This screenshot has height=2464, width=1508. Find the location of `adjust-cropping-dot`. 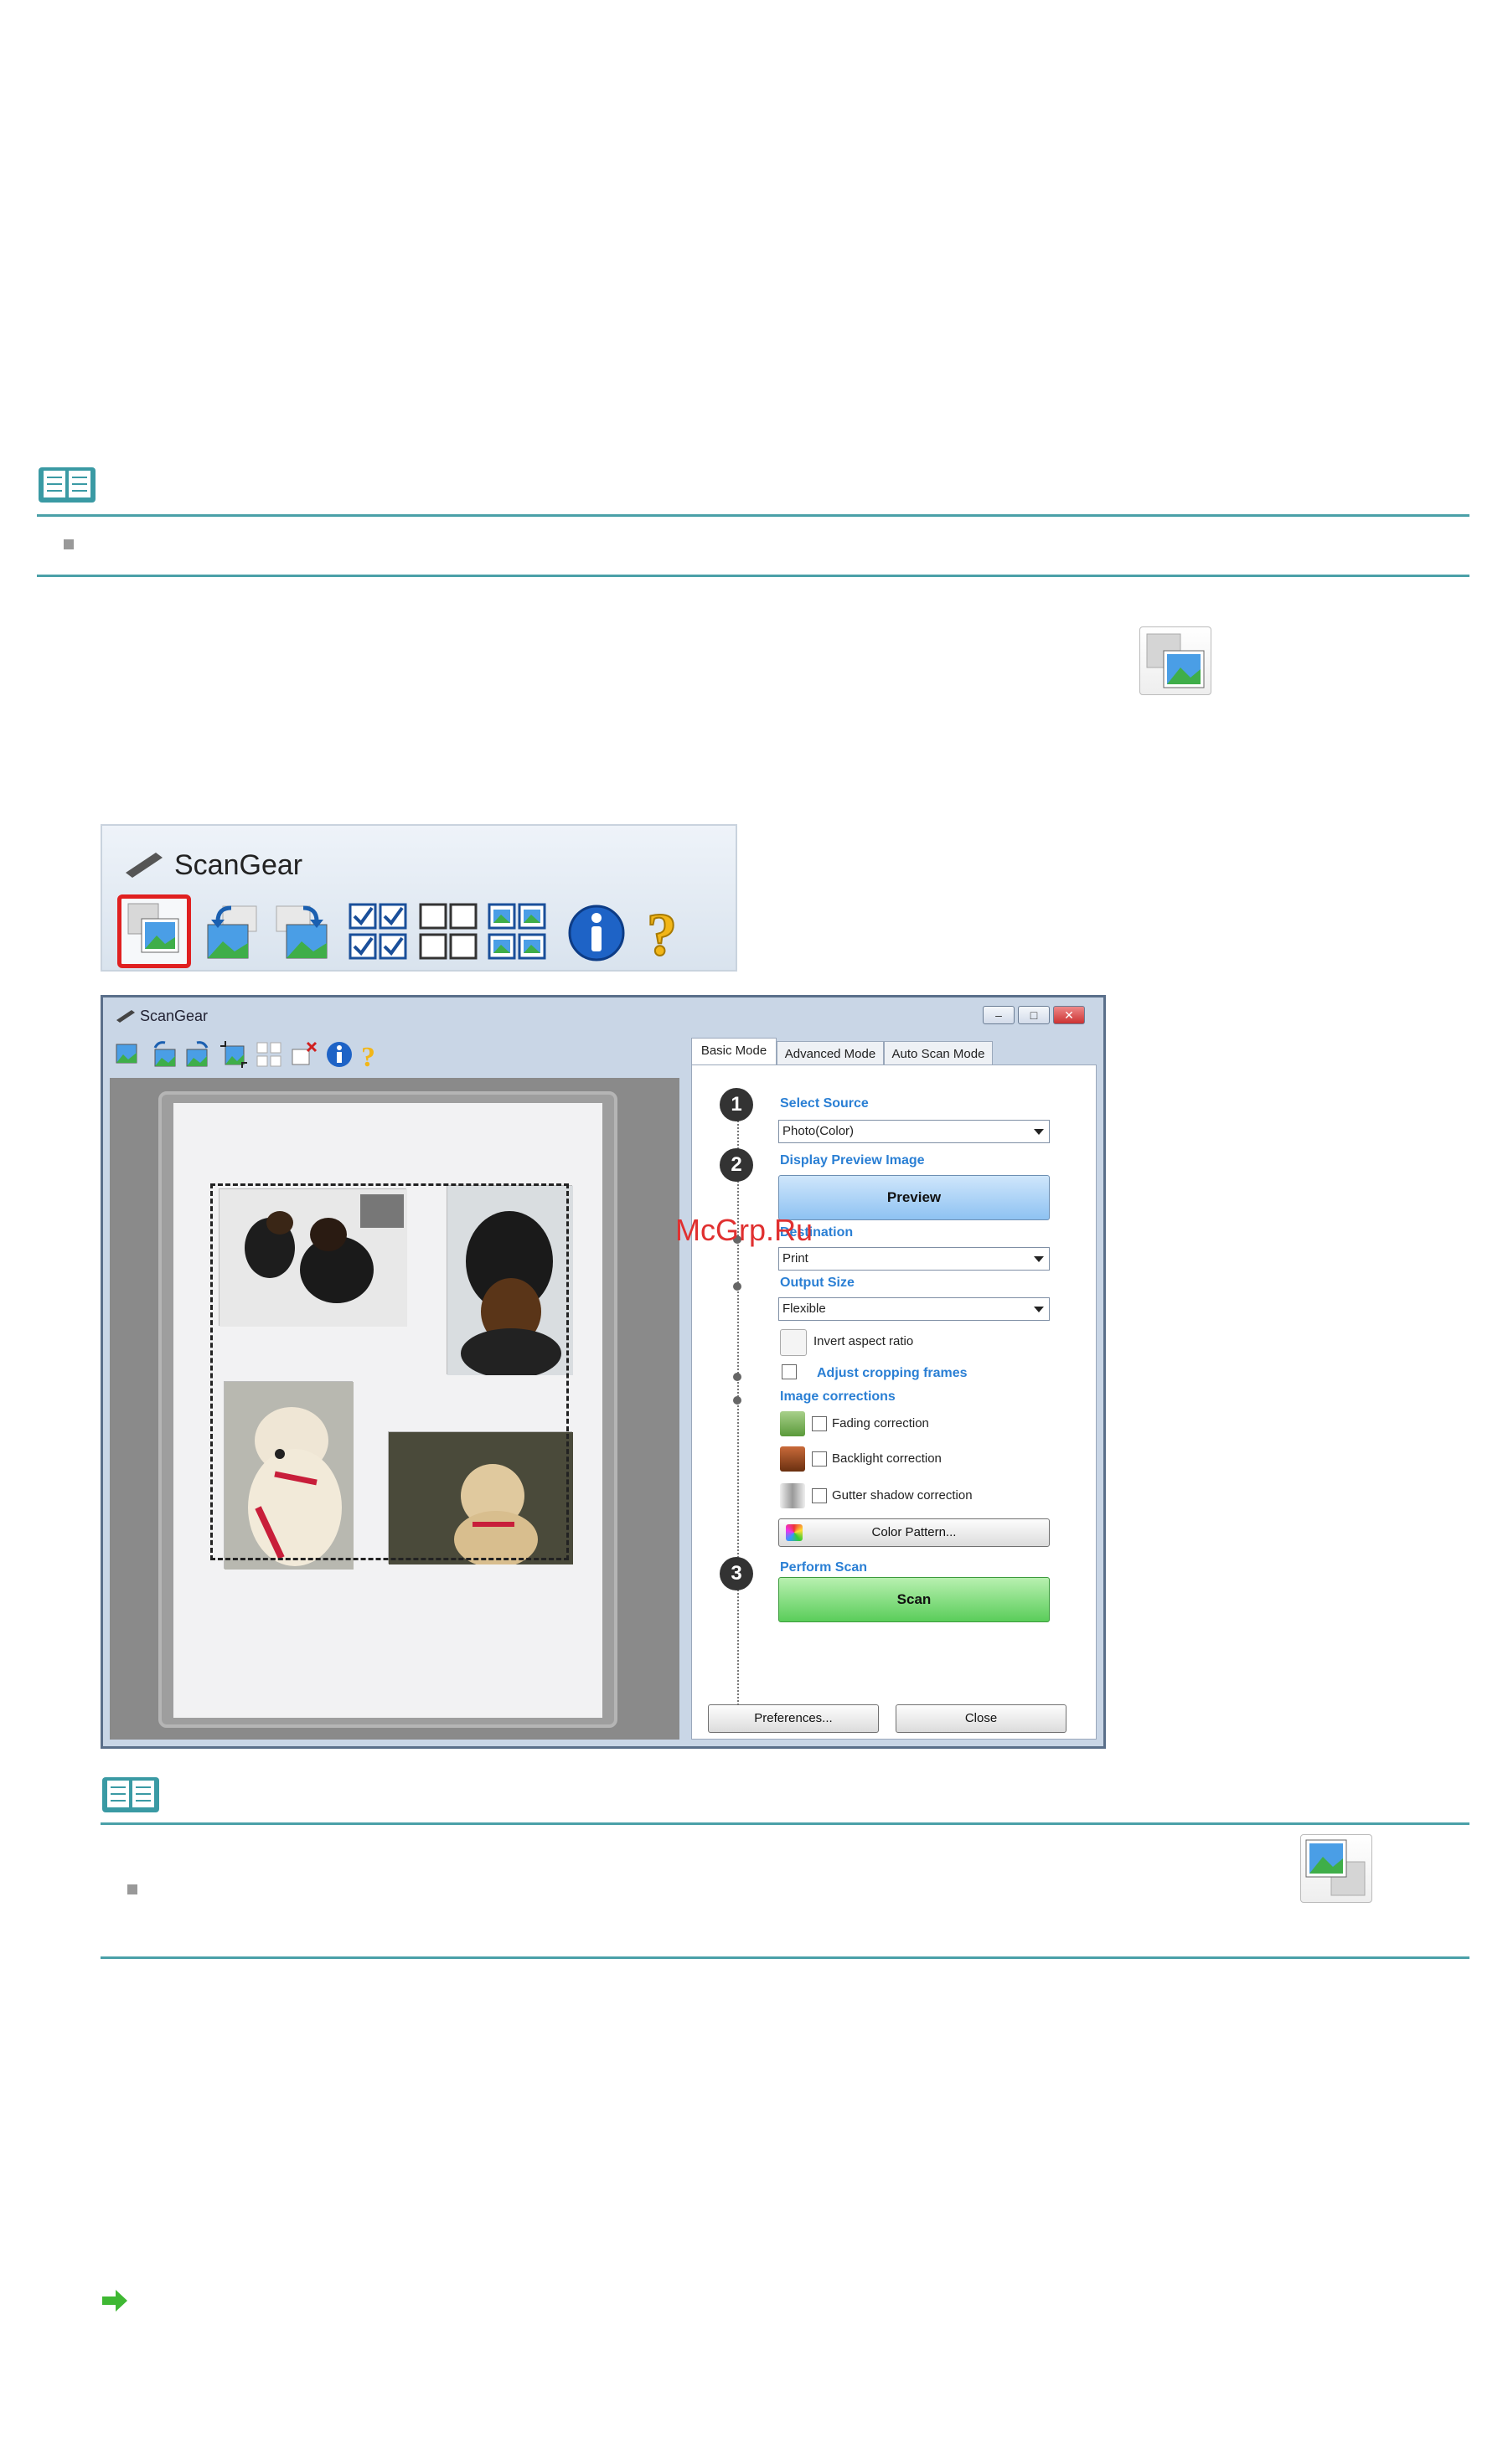

adjust-cropping-dot is located at coordinates (737, 1377).